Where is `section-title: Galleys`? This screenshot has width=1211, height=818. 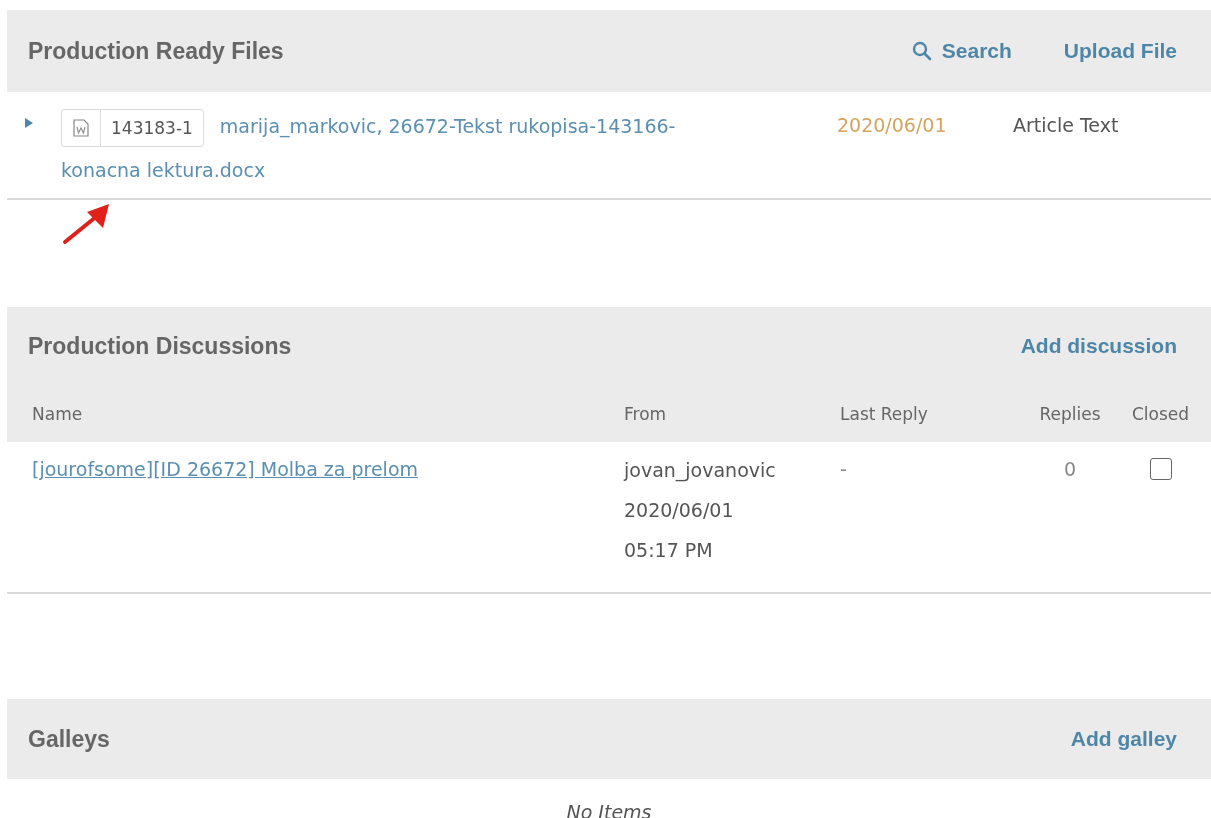 section-title: Galleys is located at coordinates (69, 739).